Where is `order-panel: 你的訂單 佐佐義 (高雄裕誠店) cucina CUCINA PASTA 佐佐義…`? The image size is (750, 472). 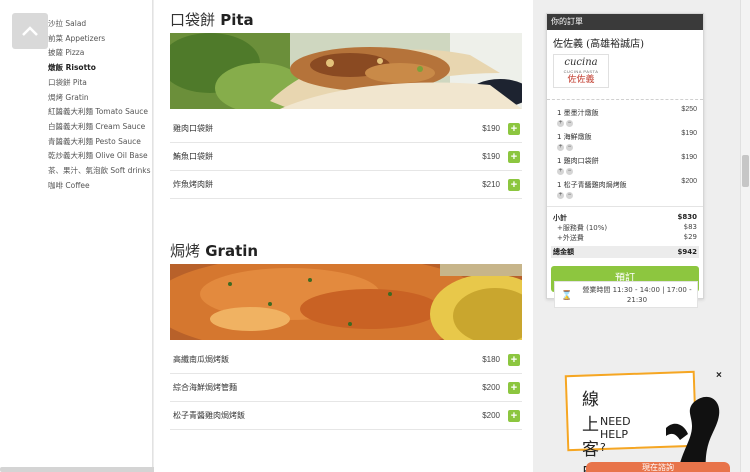 order-panel: 你的訂單 佐佐義 (高雄裕誠店) cucina CUCINA PASTA 佐佐義… is located at coordinates (625, 156).